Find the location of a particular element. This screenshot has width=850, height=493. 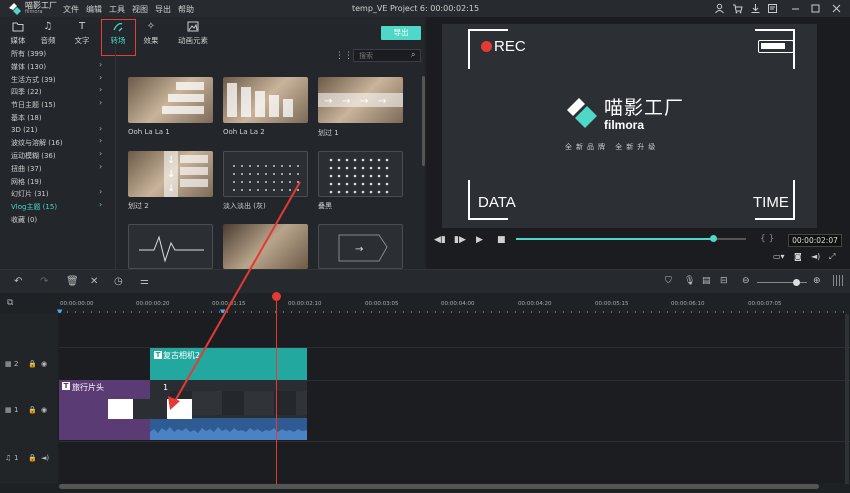

playhead is located at coordinates (276, 390).